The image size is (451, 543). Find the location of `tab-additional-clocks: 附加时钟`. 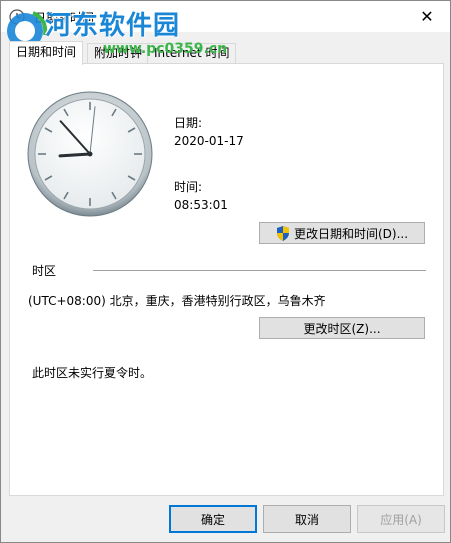

tab-additional-clocks: 附加时钟 is located at coordinates (118, 53).